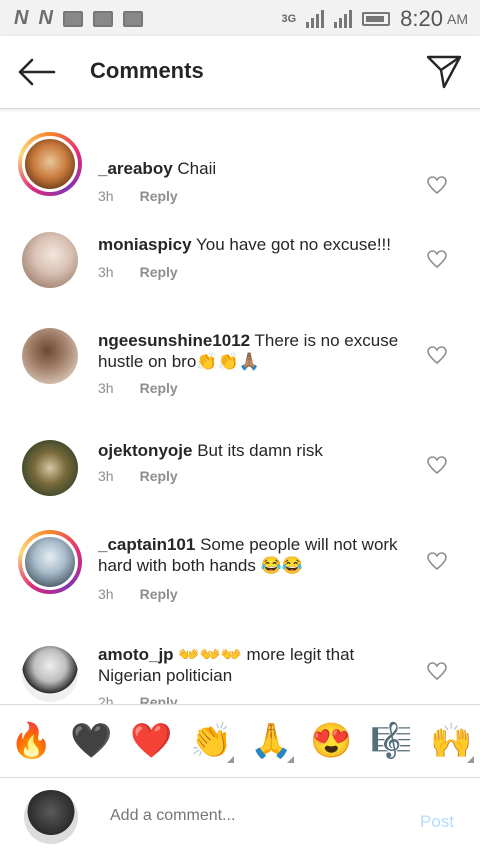  What do you see at coordinates (391, 741) in the screenshot?
I see `musical-score-emoji: 🎼` at bounding box center [391, 741].